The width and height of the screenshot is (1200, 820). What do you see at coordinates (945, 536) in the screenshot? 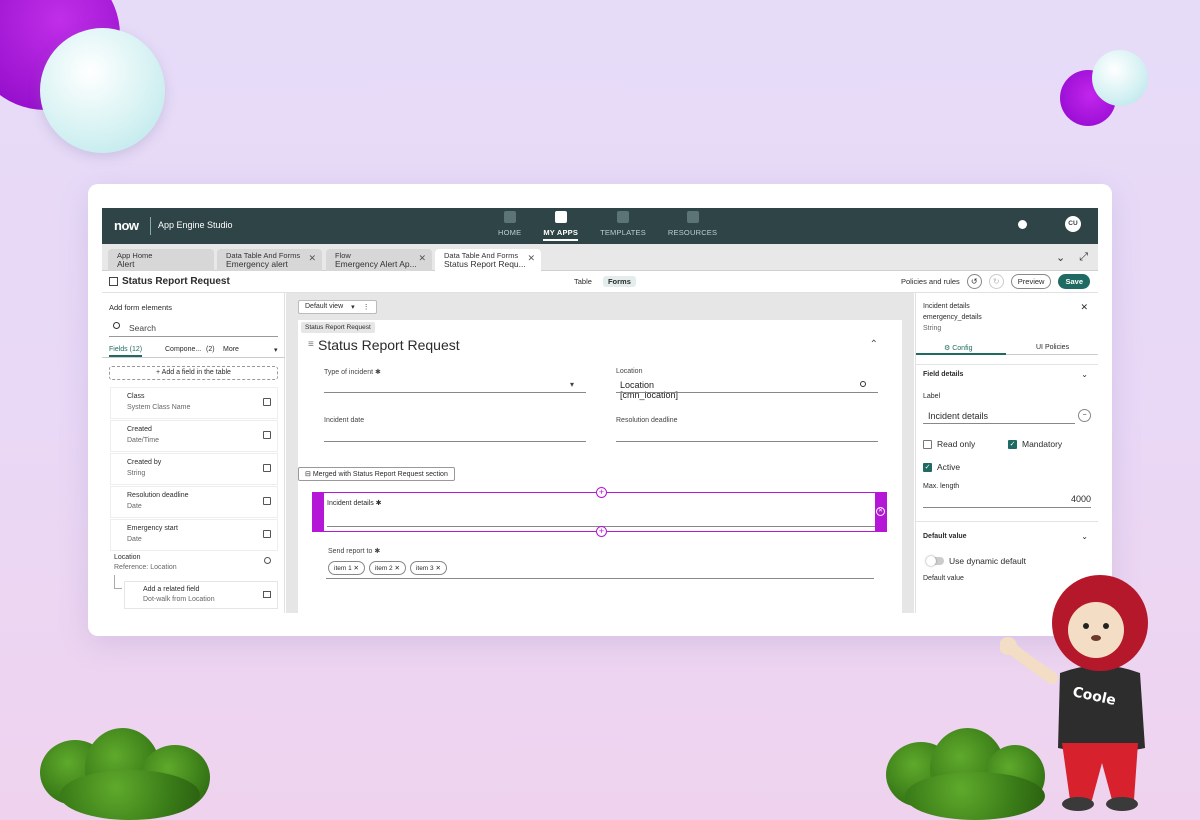
I see `default-value-header: Default value` at bounding box center [945, 536].